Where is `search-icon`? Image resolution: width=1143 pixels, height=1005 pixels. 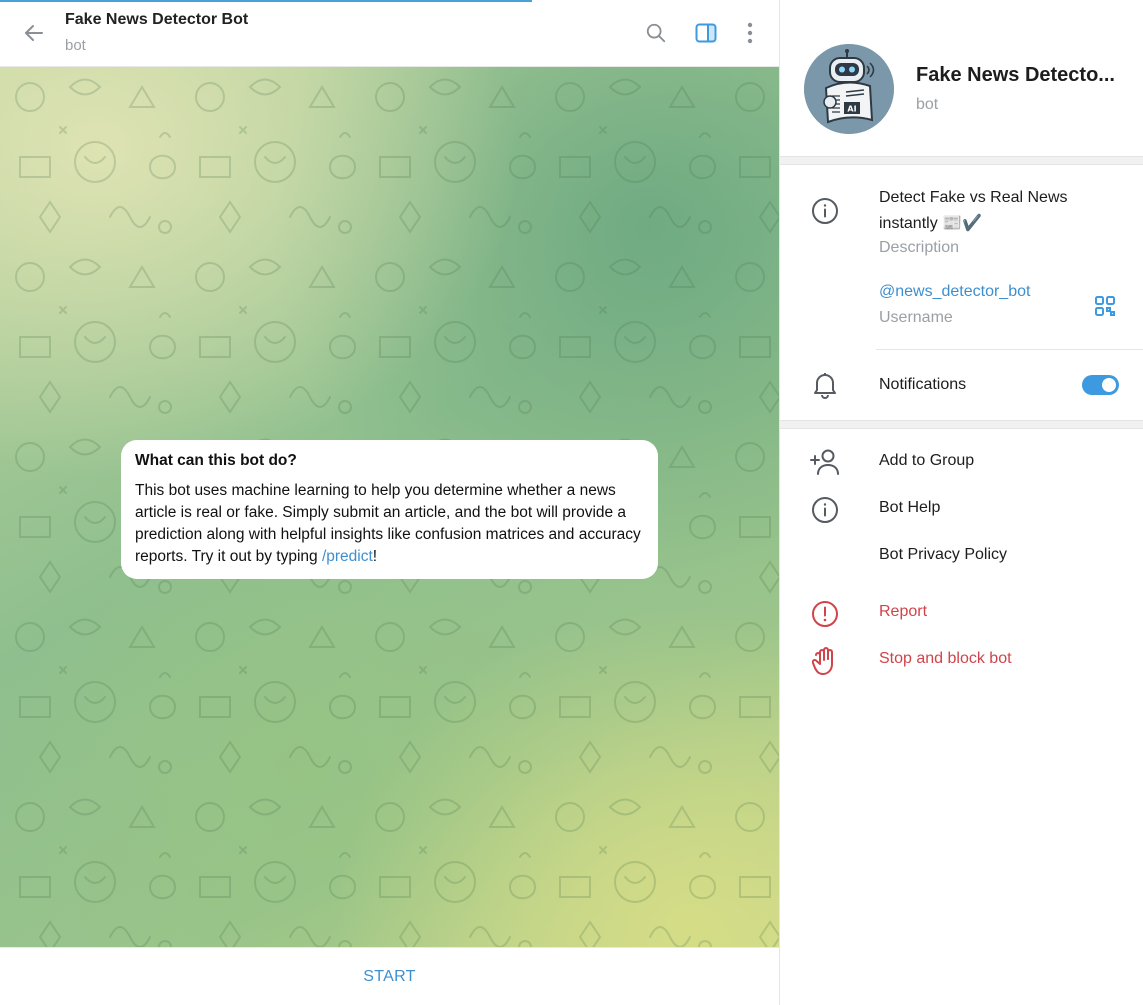 search-icon is located at coordinates (656, 33).